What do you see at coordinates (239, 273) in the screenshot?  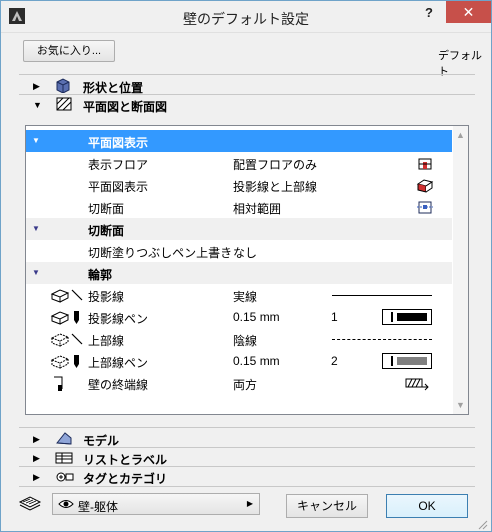 I see `group-outline: ▼ 輪郭` at bounding box center [239, 273].